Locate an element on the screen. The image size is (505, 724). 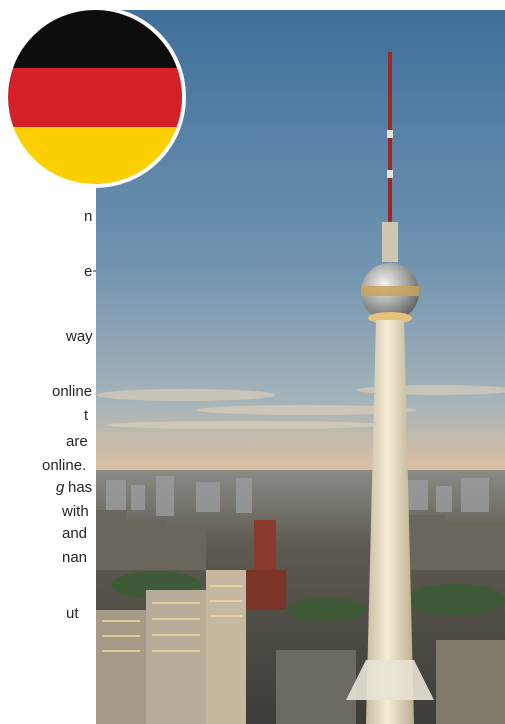
text-fragment: way is located at coordinates (79, 336).